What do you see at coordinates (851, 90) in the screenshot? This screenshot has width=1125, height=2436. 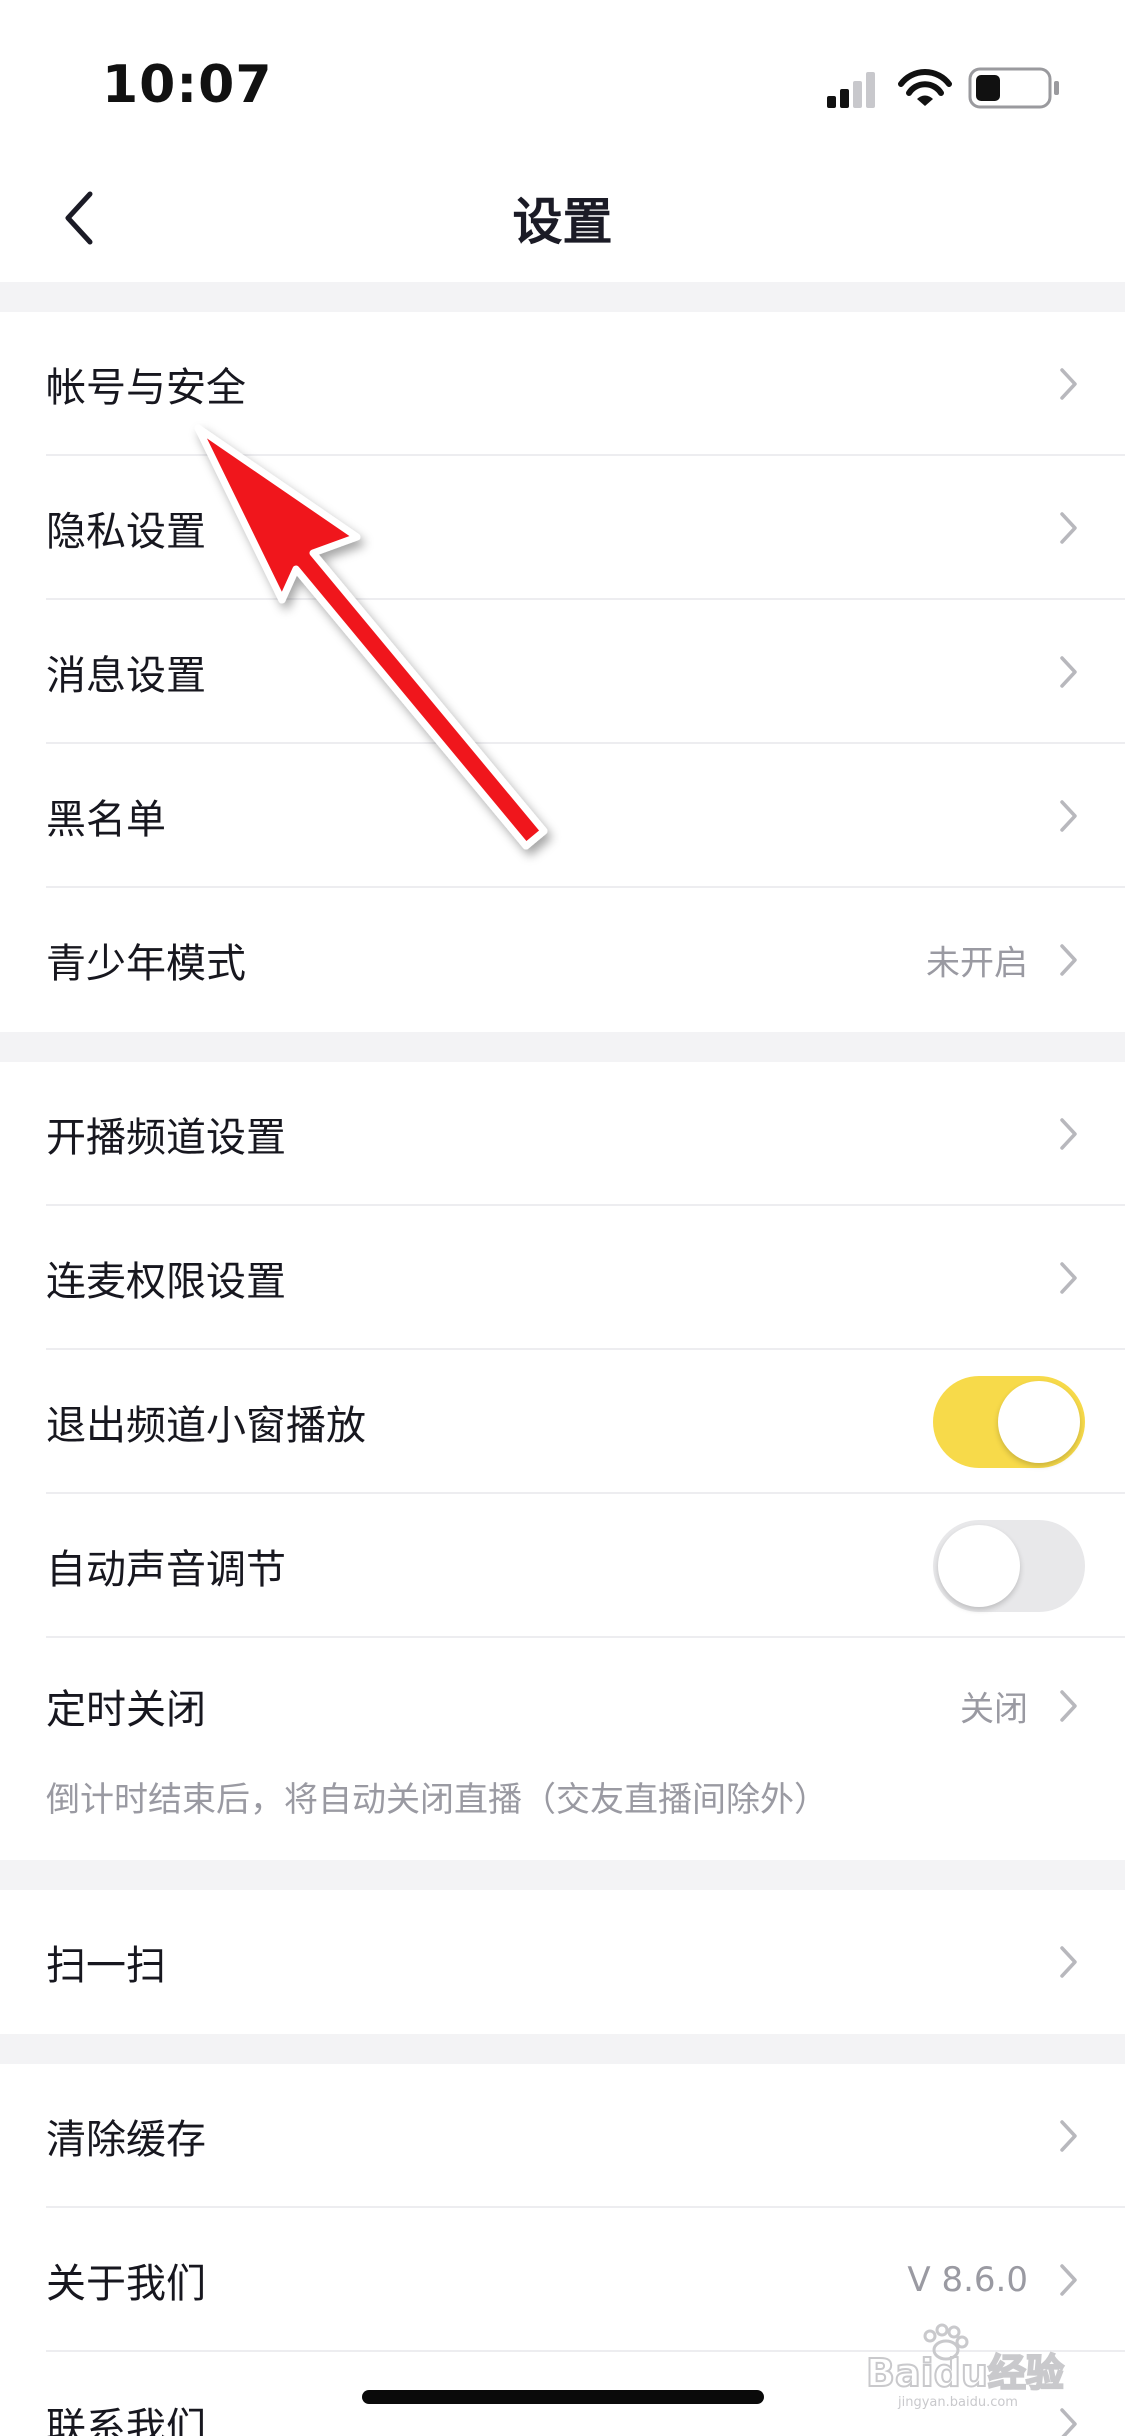 I see `cellular-signal-icon` at bounding box center [851, 90].